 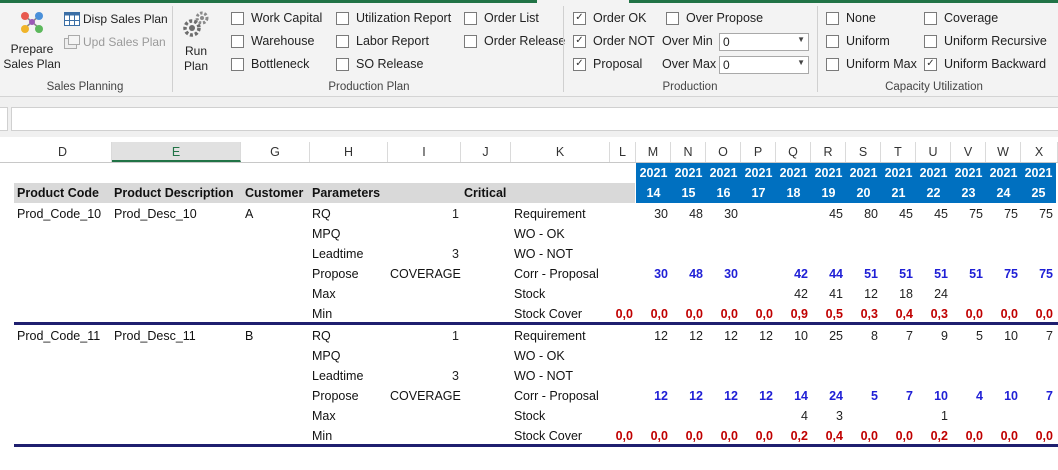 I want to click on column-header-q: Q, so click(x=793, y=152).